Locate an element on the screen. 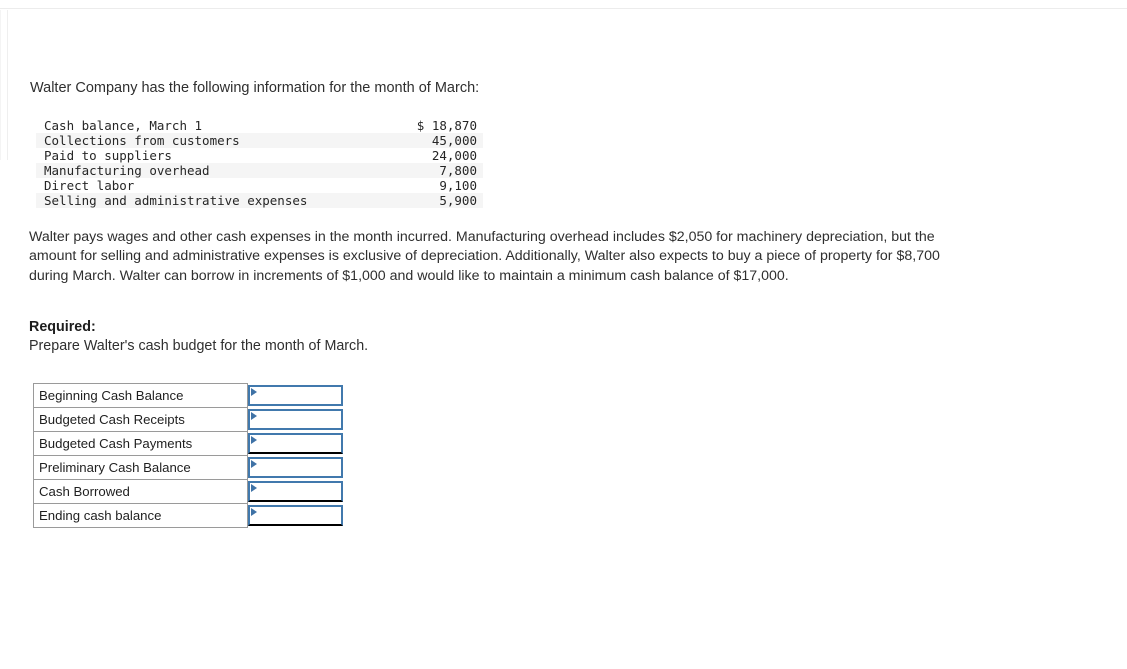  answer-row-label: Cash Borrowed is located at coordinates (140, 491).